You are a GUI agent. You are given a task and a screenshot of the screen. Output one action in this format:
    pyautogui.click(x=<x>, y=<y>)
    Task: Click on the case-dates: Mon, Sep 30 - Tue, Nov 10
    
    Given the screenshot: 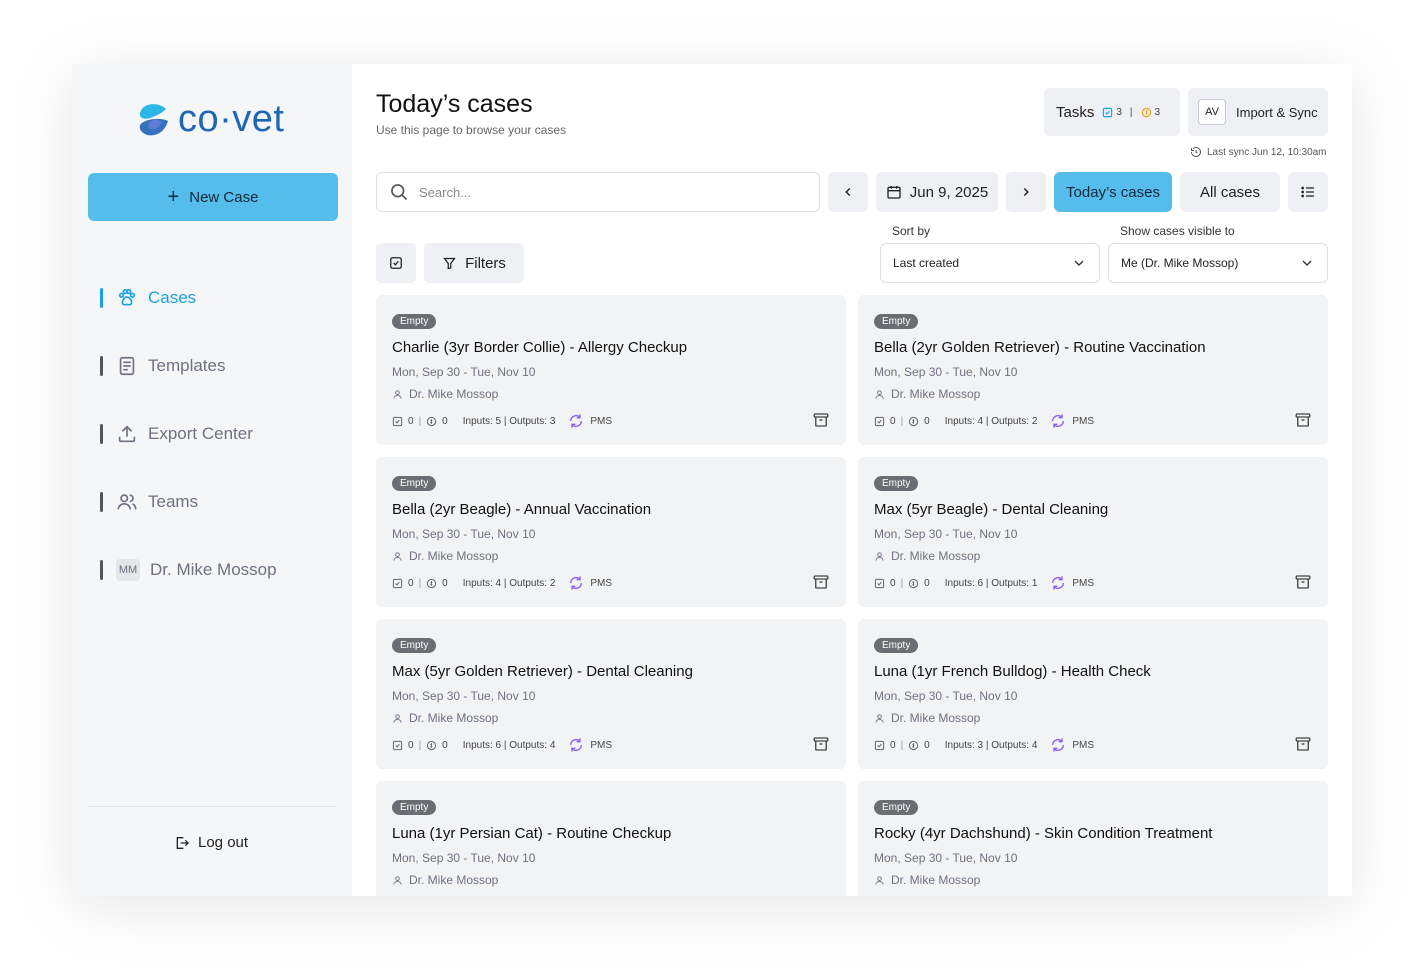 What is the action you would take?
    pyautogui.click(x=464, y=372)
    